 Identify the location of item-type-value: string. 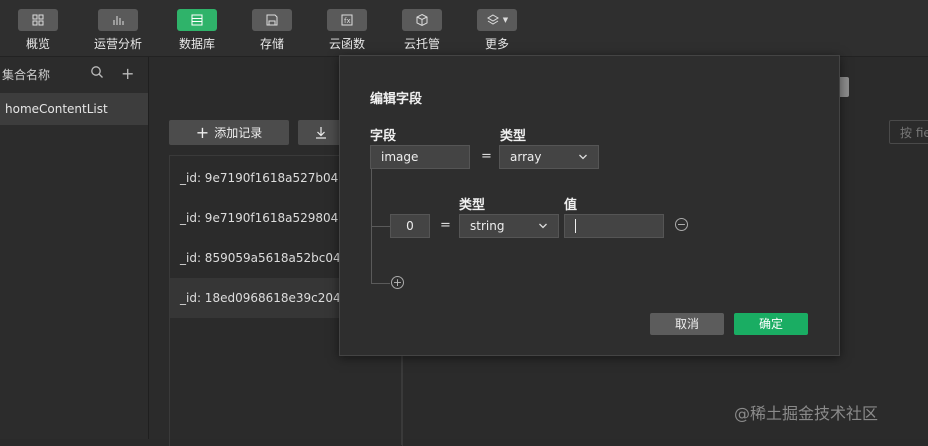
(487, 226).